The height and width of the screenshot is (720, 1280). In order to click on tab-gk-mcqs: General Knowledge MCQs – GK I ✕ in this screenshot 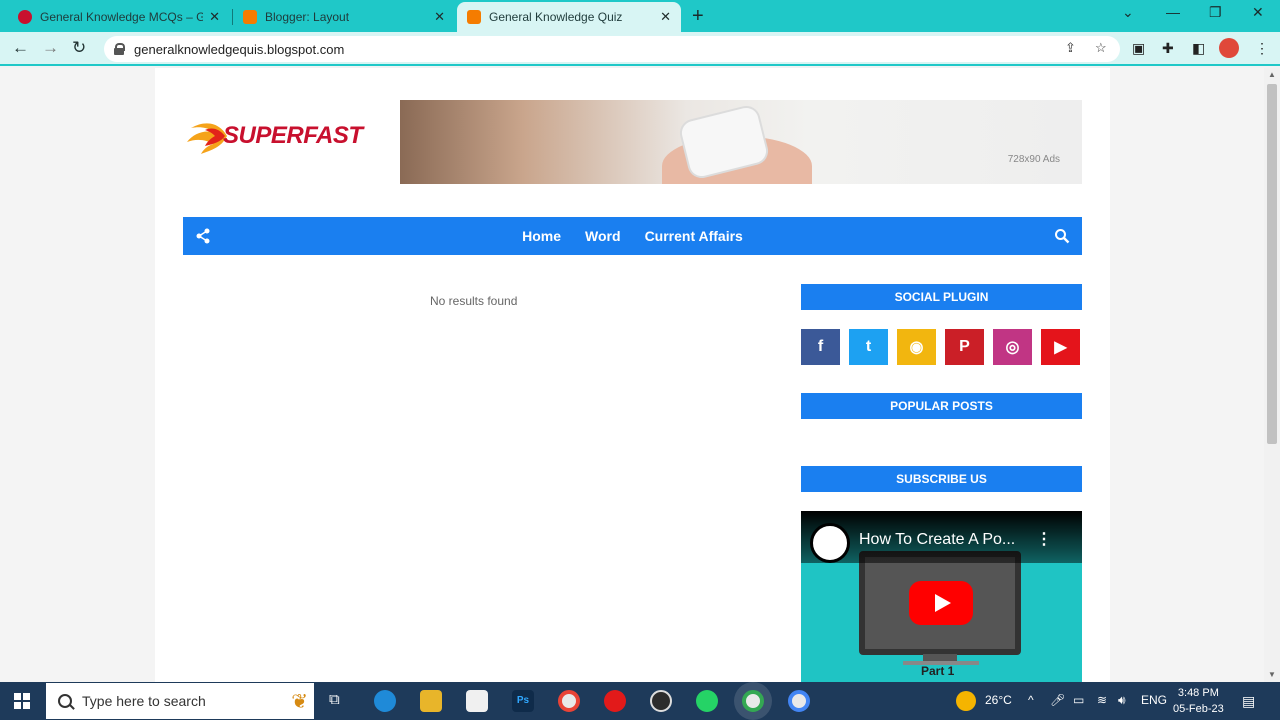, I will do `click(119, 17)`.